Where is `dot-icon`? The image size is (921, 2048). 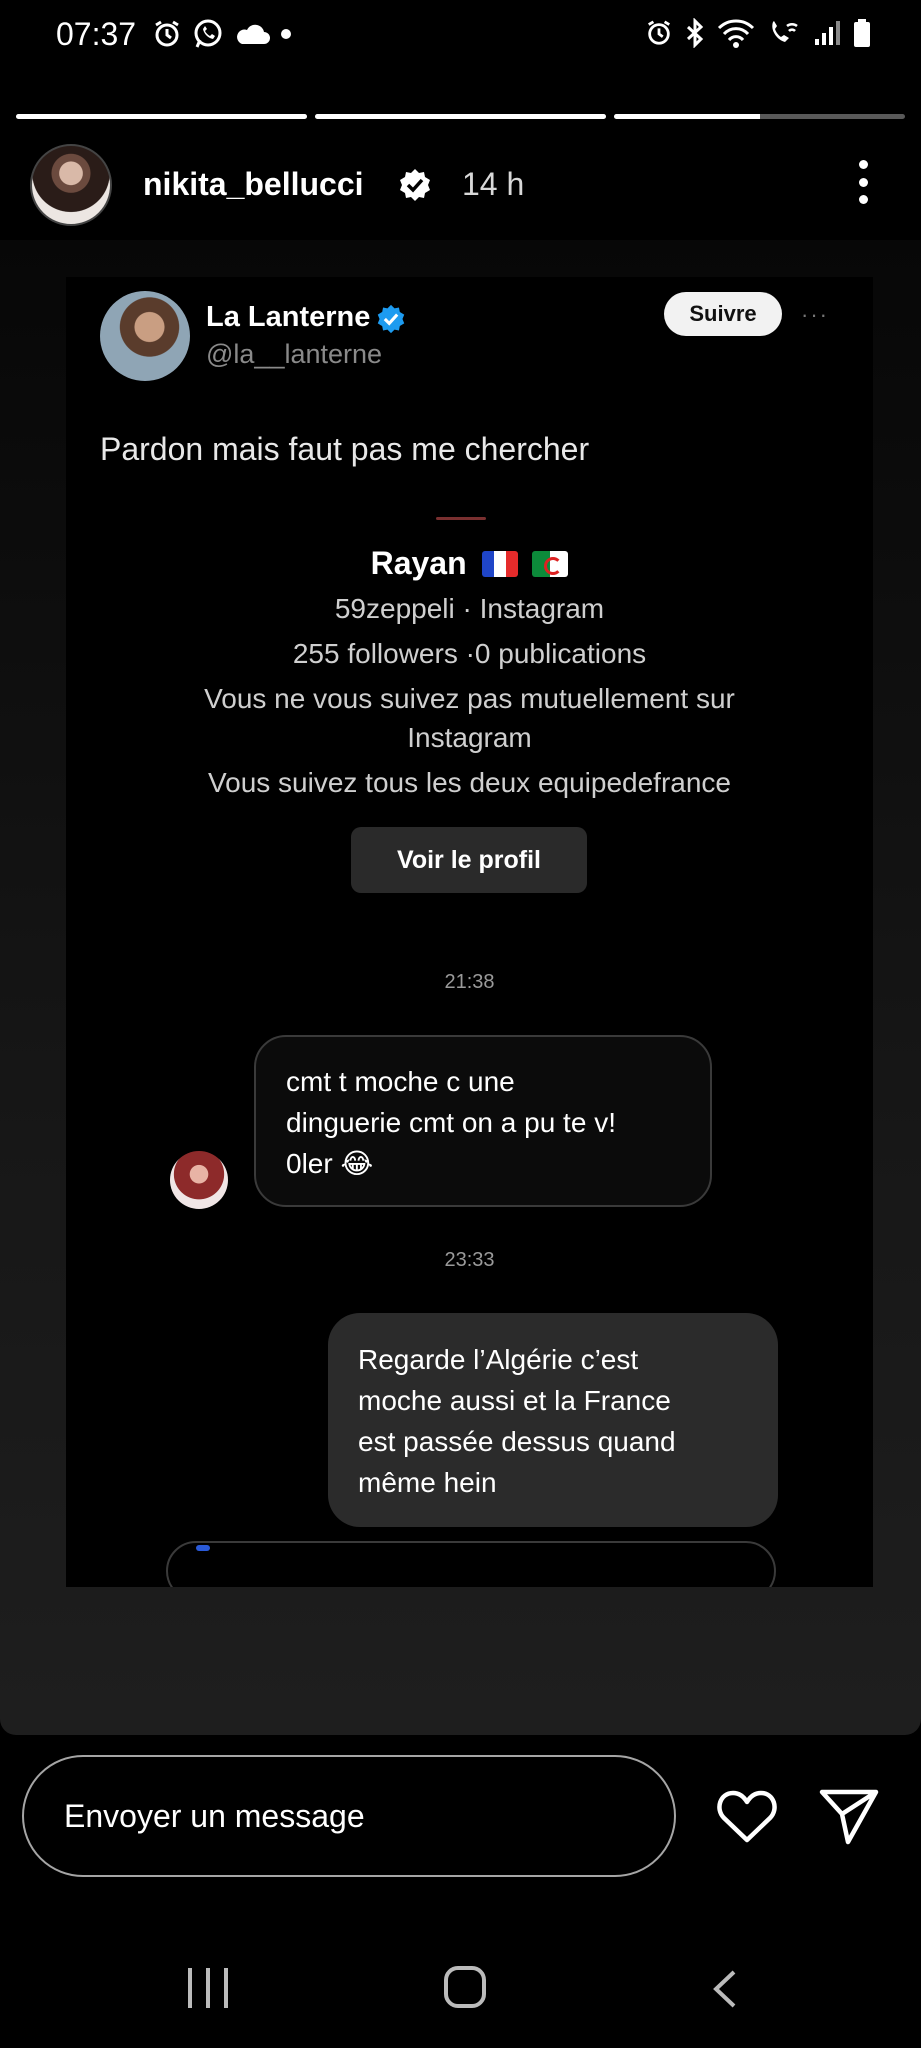 dot-icon is located at coordinates (286, 34).